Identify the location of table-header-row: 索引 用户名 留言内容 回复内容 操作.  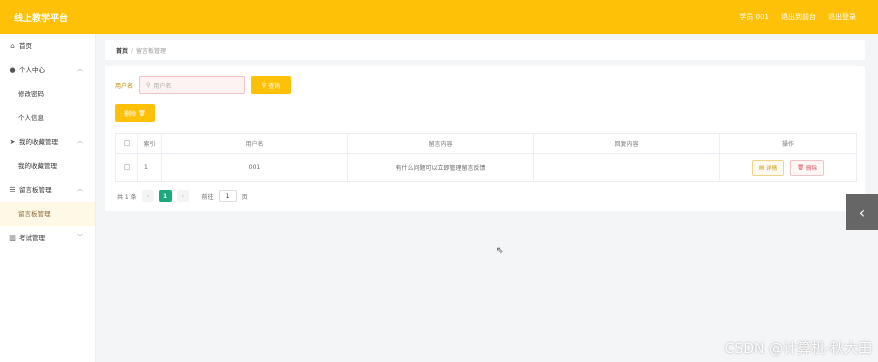
(486, 143).